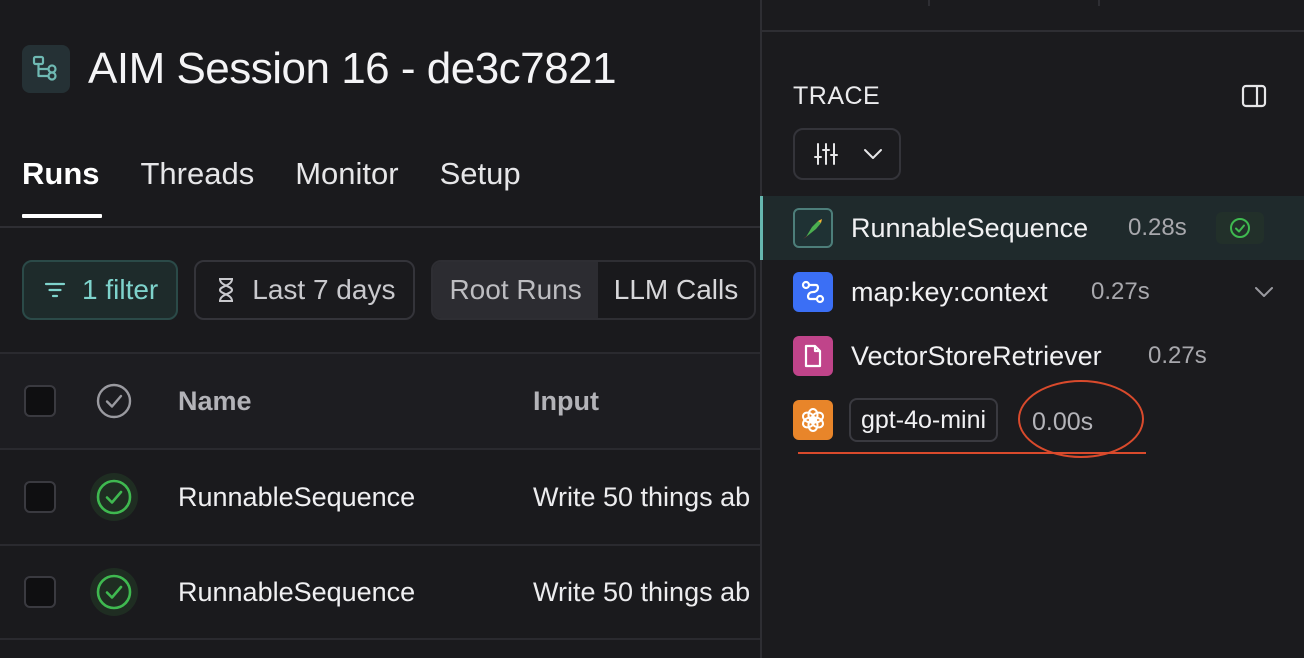 Image resolution: width=1304 pixels, height=658 pixels. What do you see at coordinates (515, 290) in the screenshot?
I see `segment-root-runs: Root Runs` at bounding box center [515, 290].